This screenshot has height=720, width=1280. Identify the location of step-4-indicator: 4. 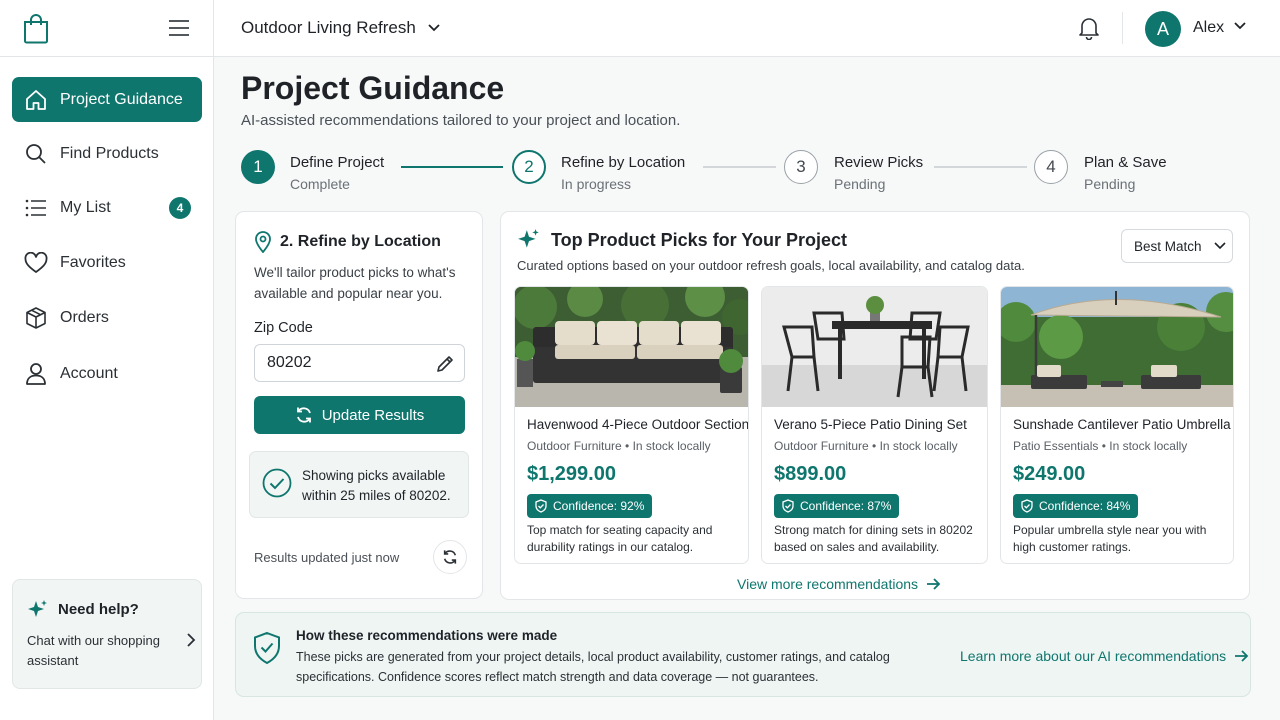
(1051, 167).